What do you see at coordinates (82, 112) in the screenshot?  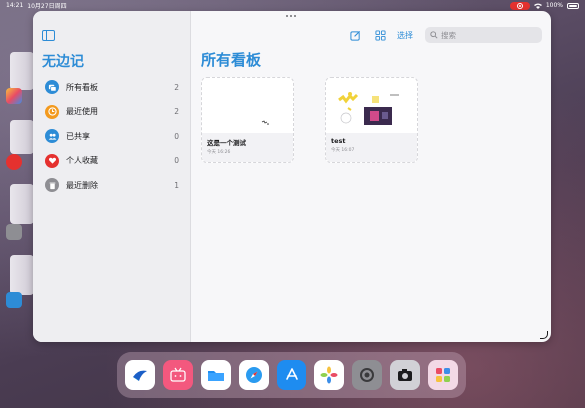 I see `sidebar-item-label: 最近使用` at bounding box center [82, 112].